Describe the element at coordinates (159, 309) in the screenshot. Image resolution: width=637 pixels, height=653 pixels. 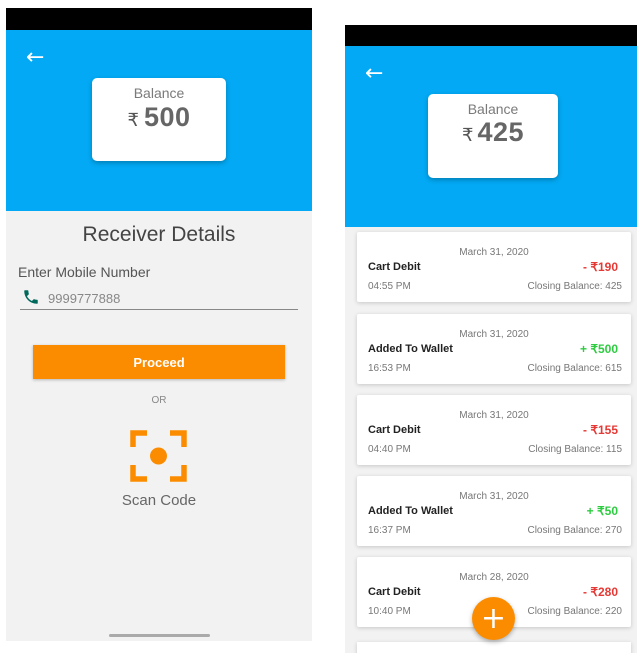
I see `input-underline` at that location.